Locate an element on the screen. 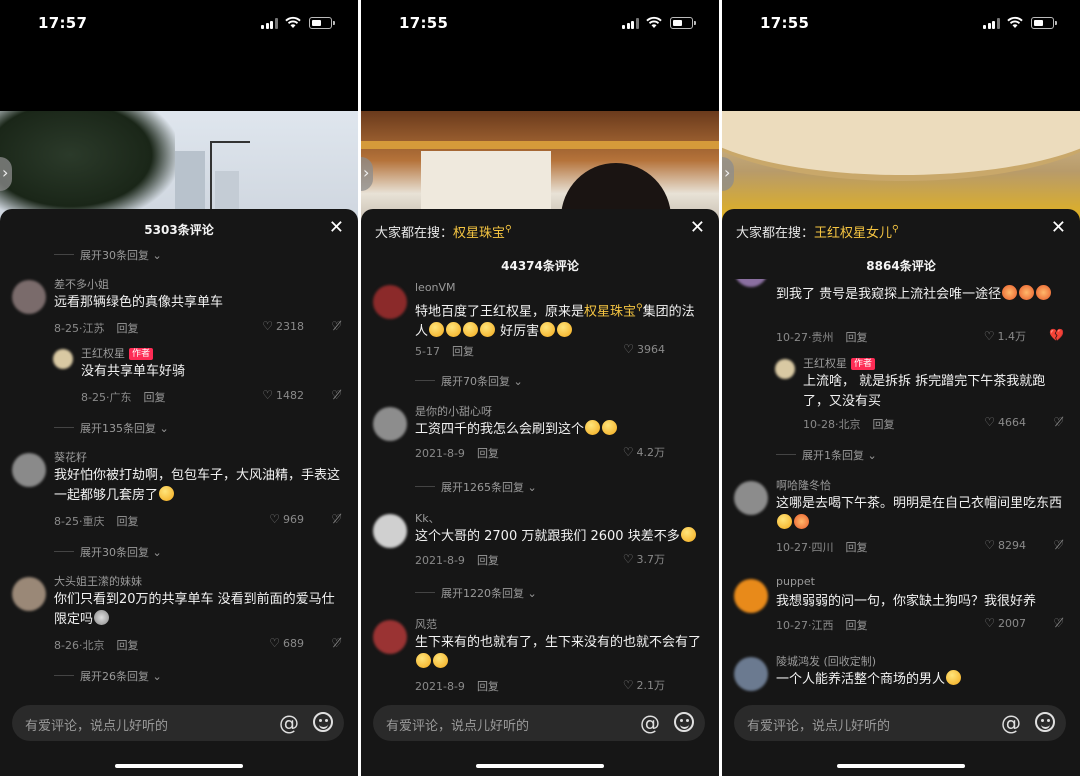 The image size is (1080, 776). trending-search-term: 王红权星女儿 is located at coordinates (853, 233).